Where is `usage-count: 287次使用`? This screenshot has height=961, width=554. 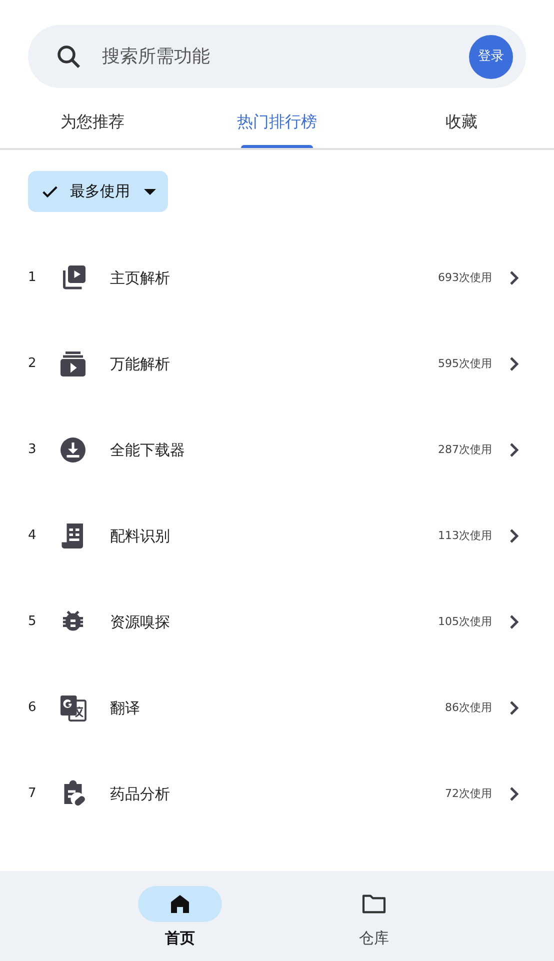
usage-count: 287次使用 is located at coordinates (465, 450).